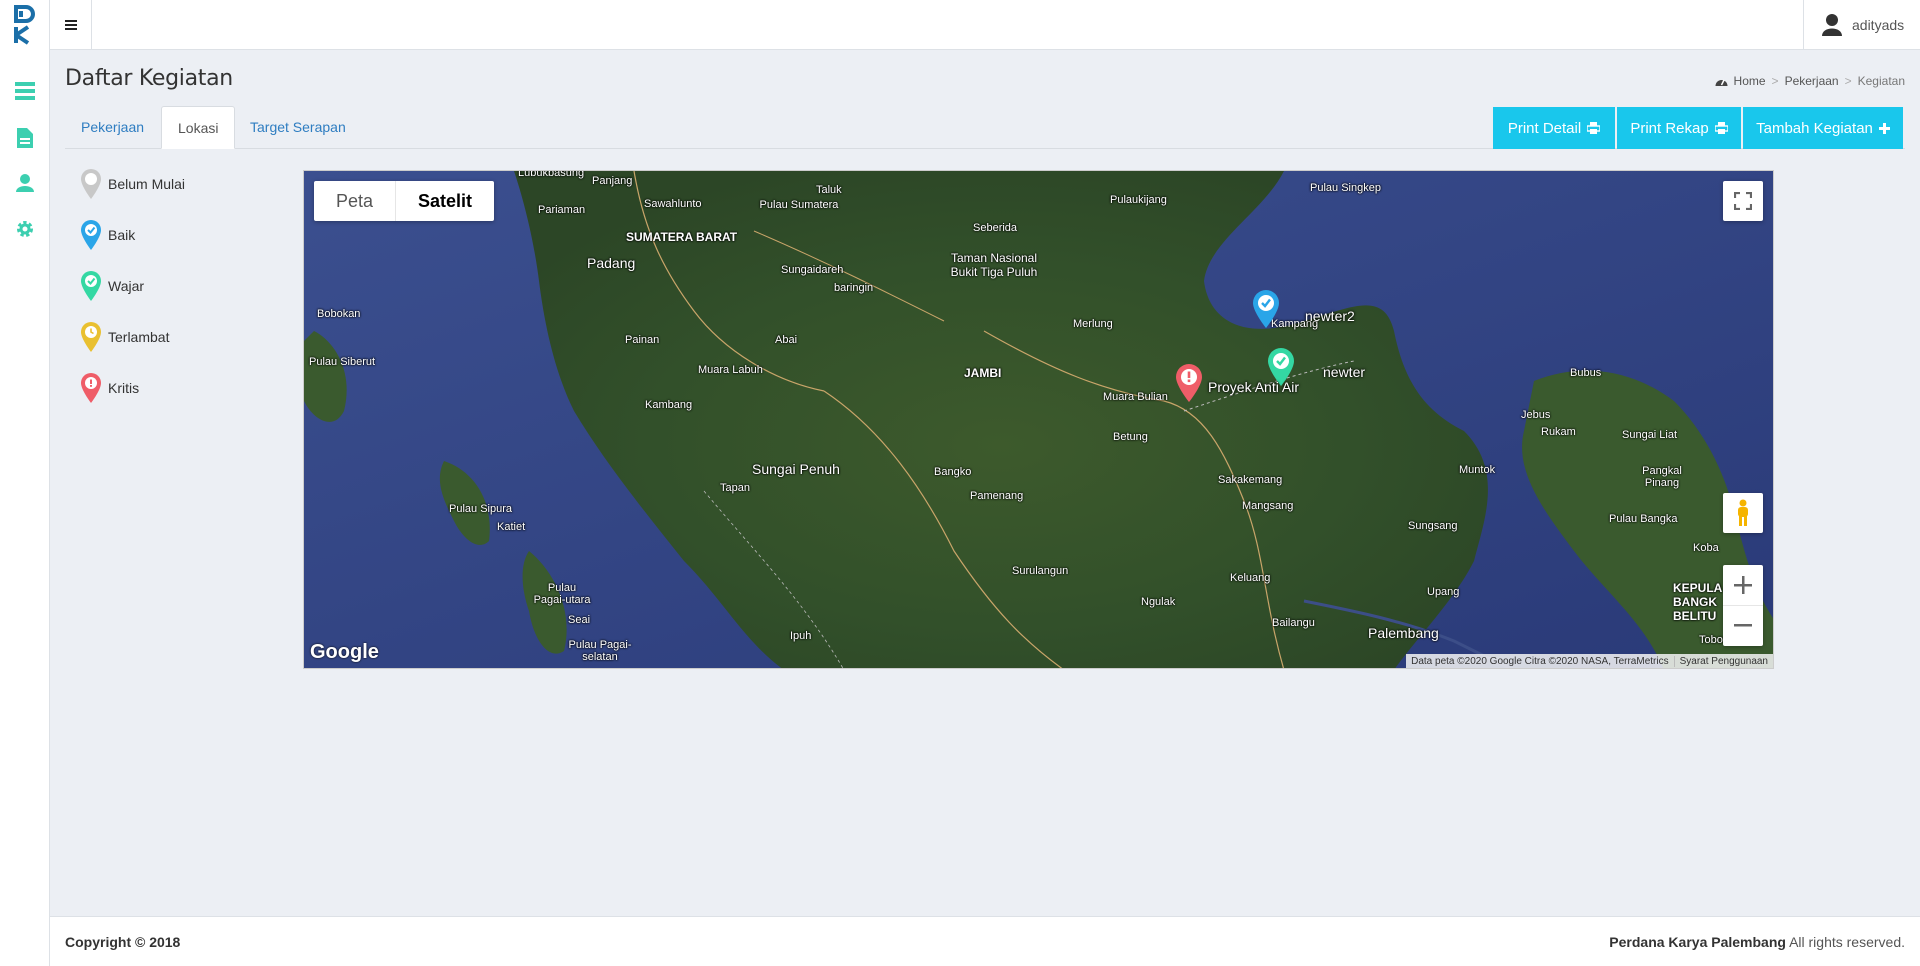  I want to click on zoom-control, so click(1743, 605).